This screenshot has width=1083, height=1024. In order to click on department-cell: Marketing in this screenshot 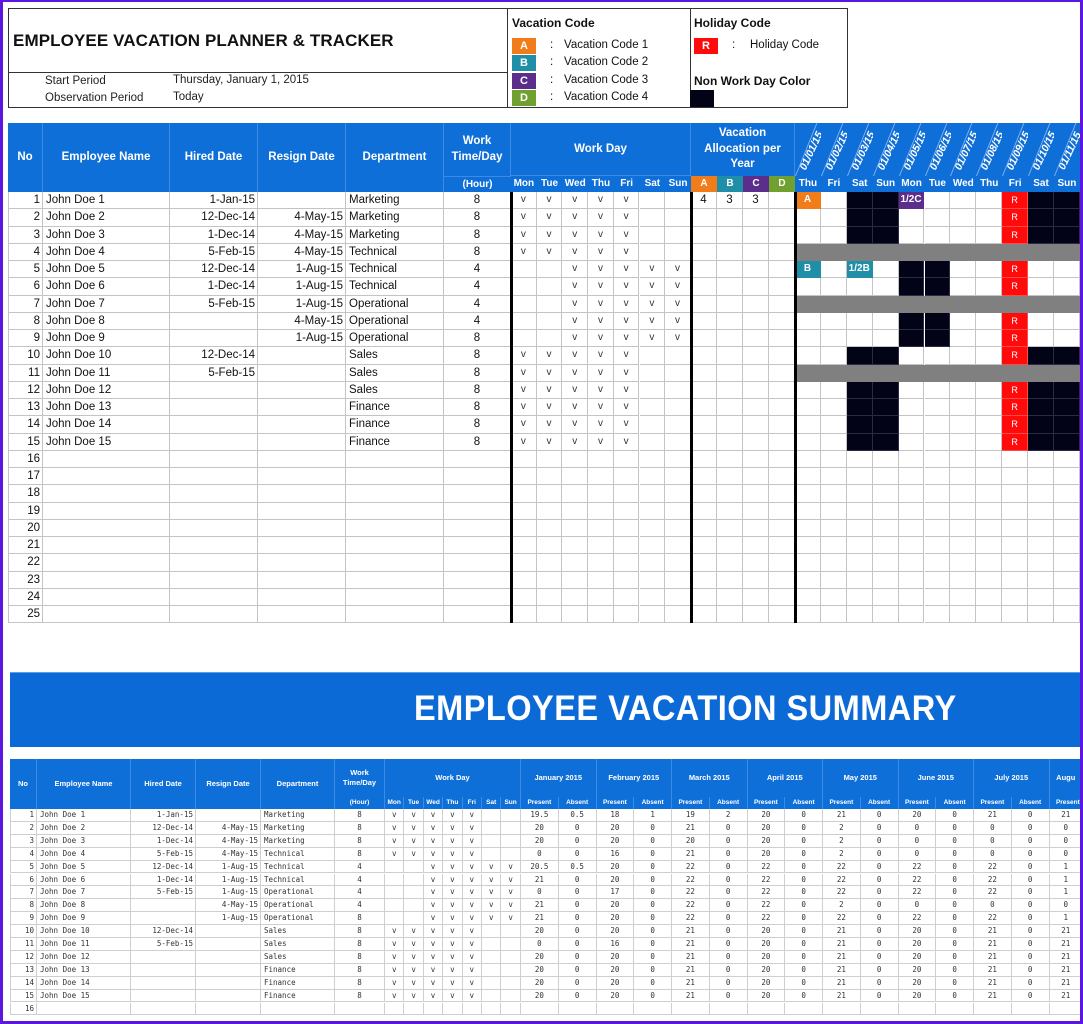, I will do `click(395, 218)`.